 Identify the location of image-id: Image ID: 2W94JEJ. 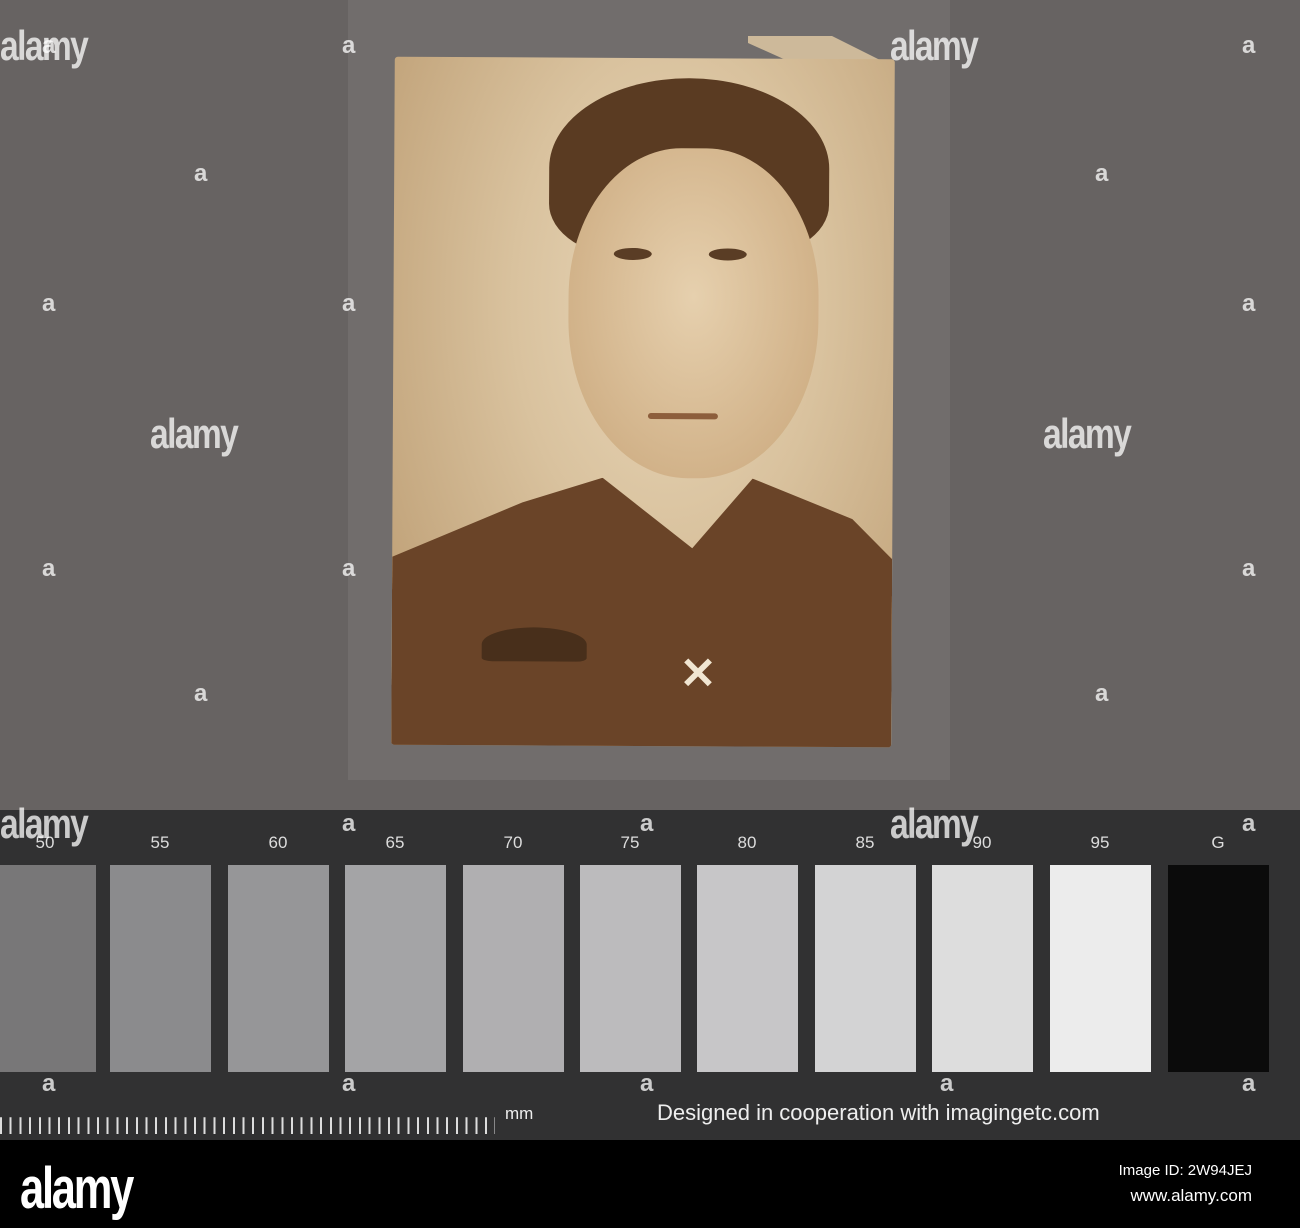
(1185, 1170).